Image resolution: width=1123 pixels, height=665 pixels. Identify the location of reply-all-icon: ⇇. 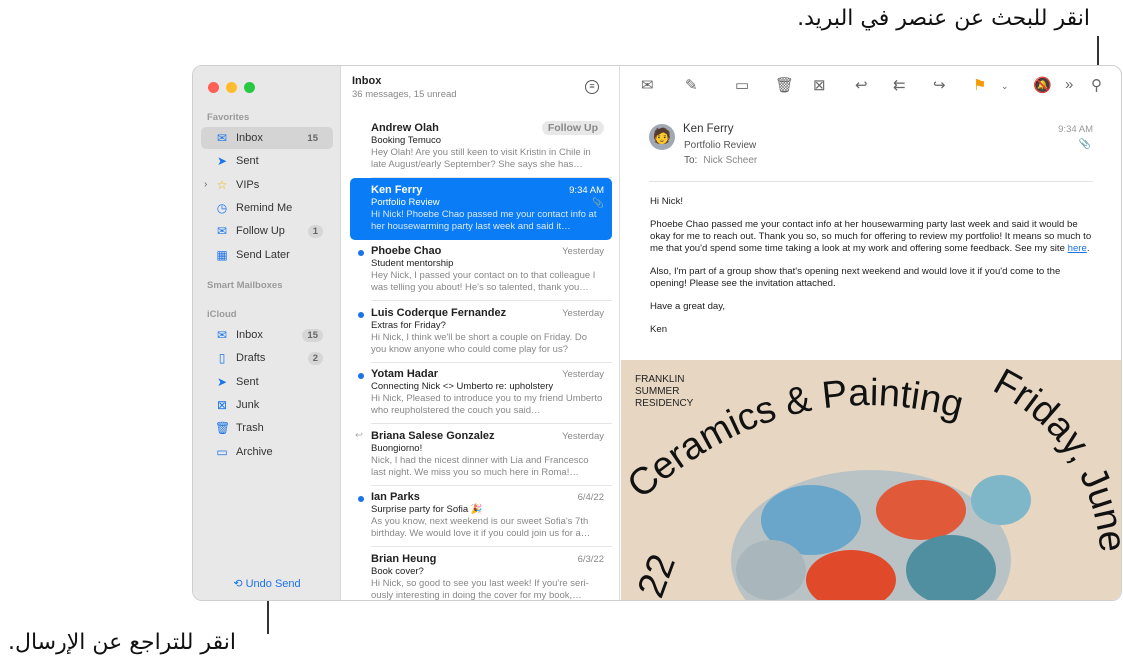
(899, 85).